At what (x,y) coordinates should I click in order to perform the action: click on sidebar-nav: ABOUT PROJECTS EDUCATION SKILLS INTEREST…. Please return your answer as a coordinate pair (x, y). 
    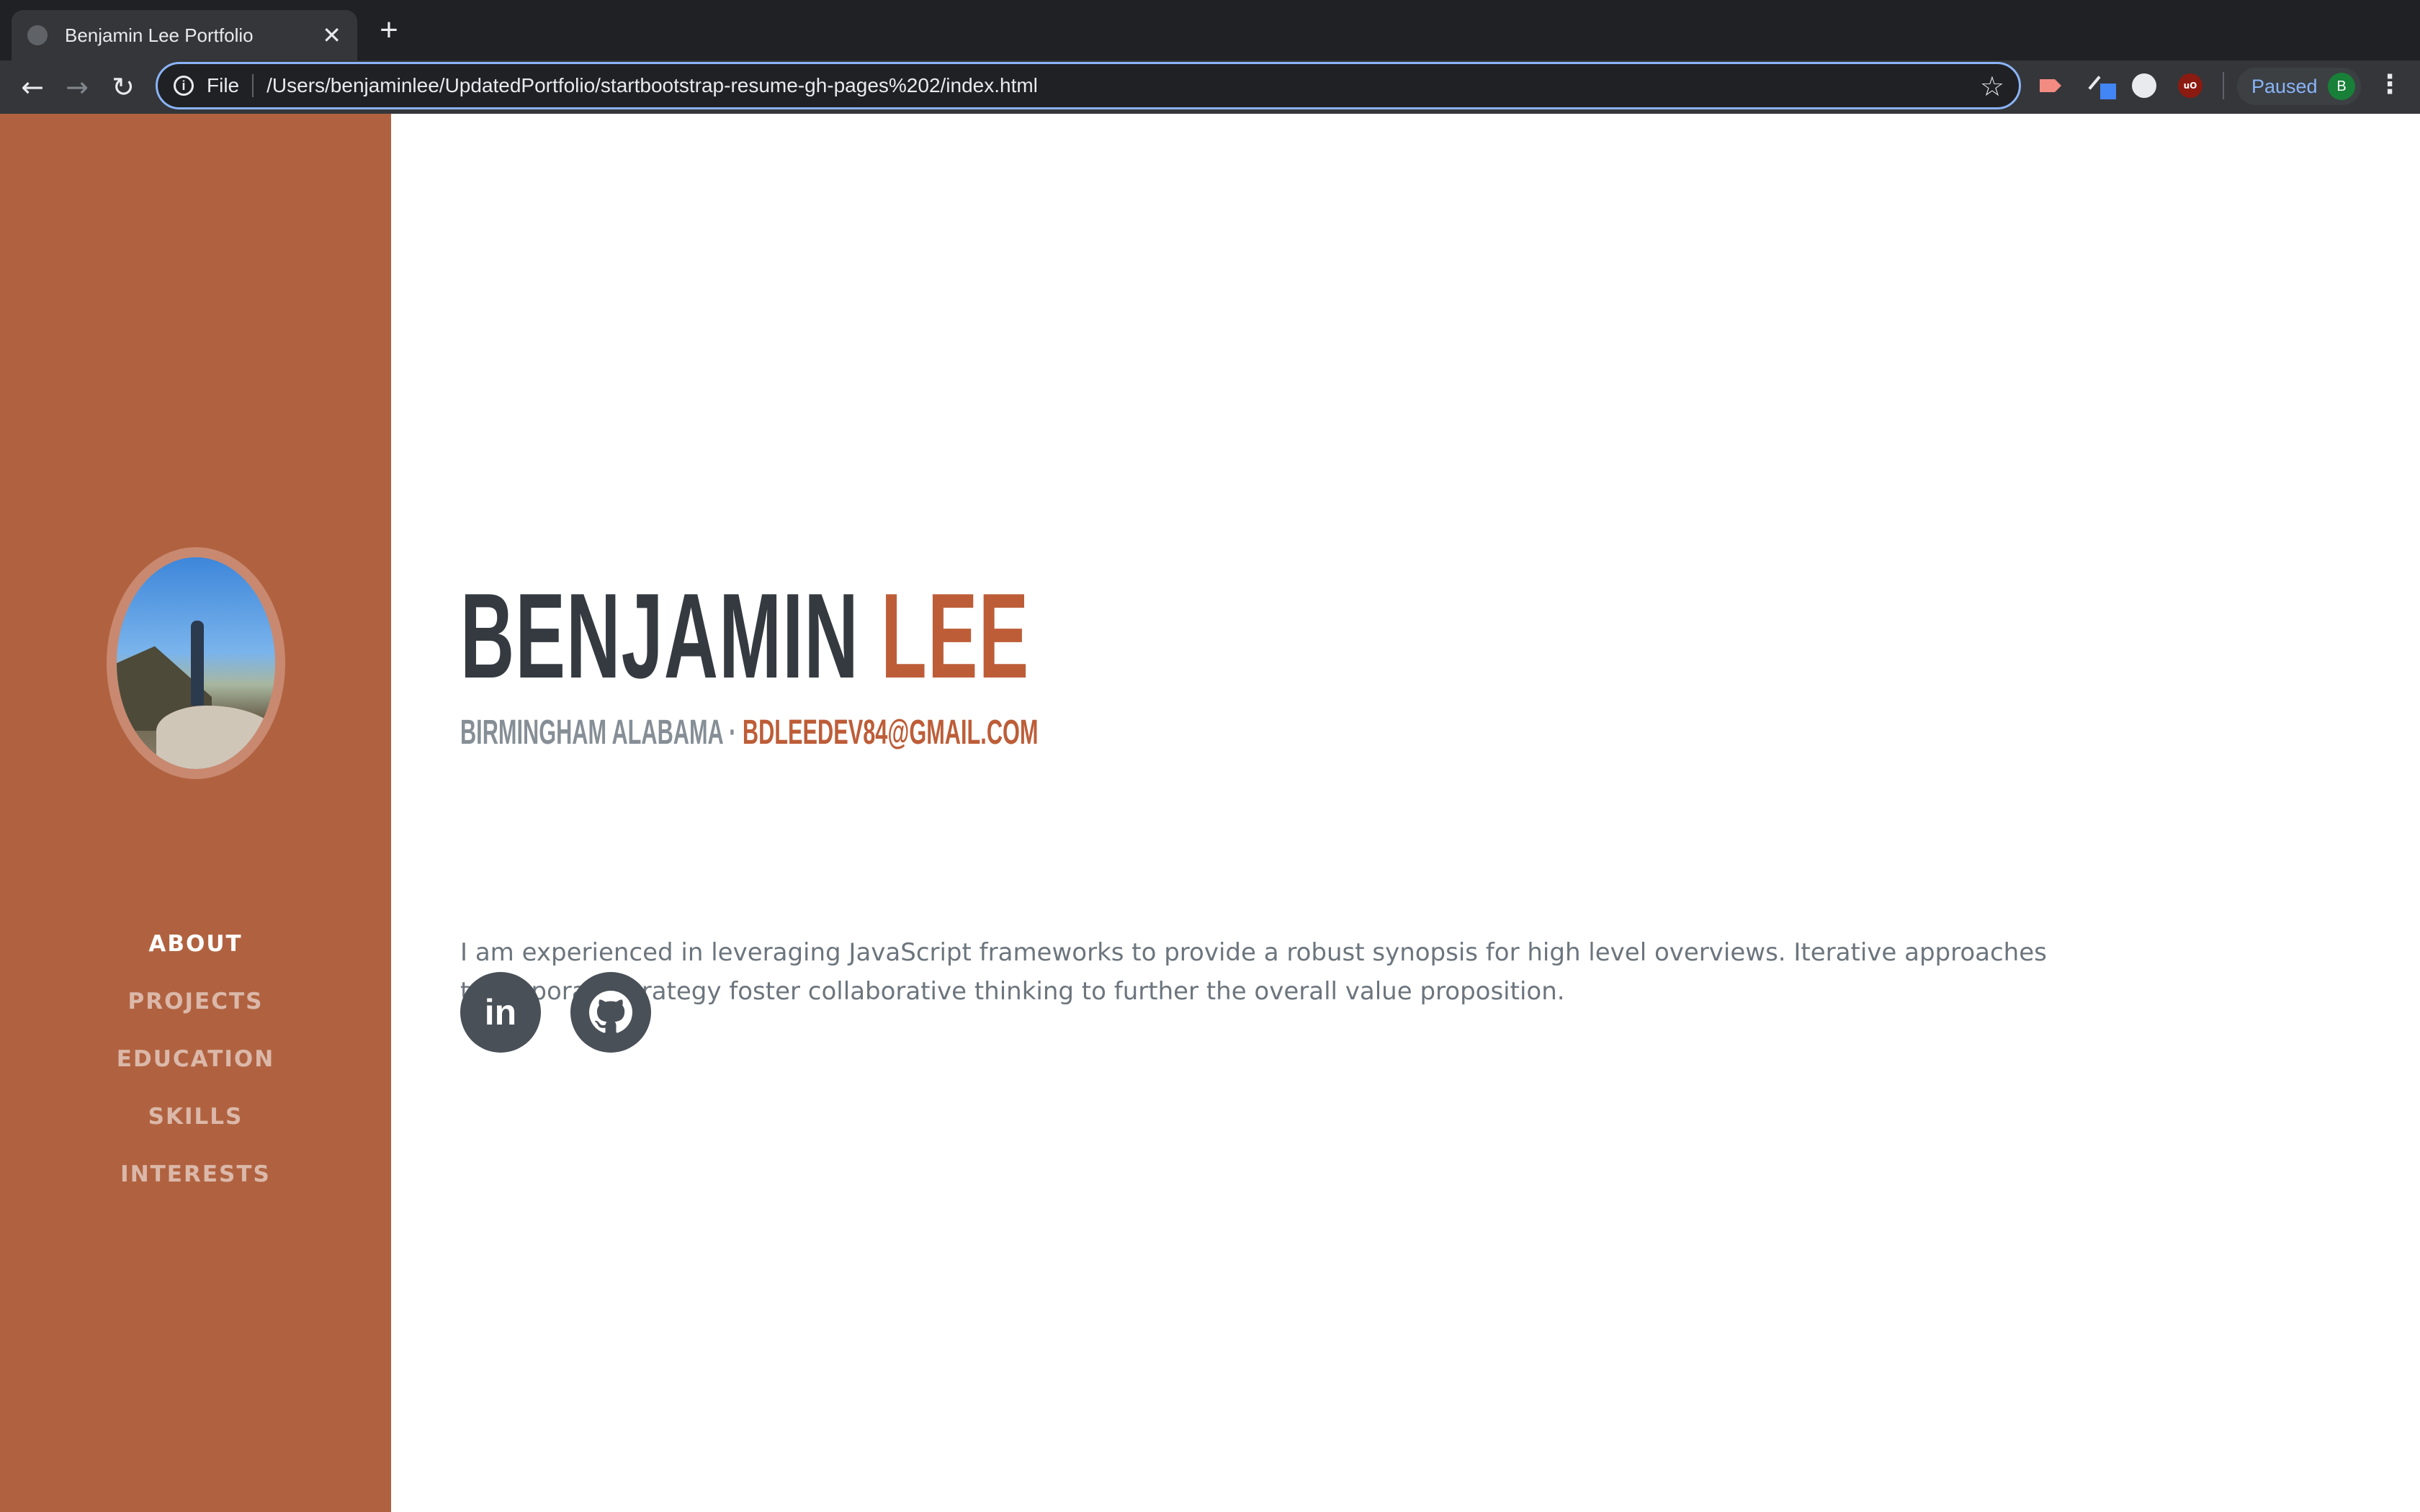
    Looking at the image, I should click on (195, 1064).